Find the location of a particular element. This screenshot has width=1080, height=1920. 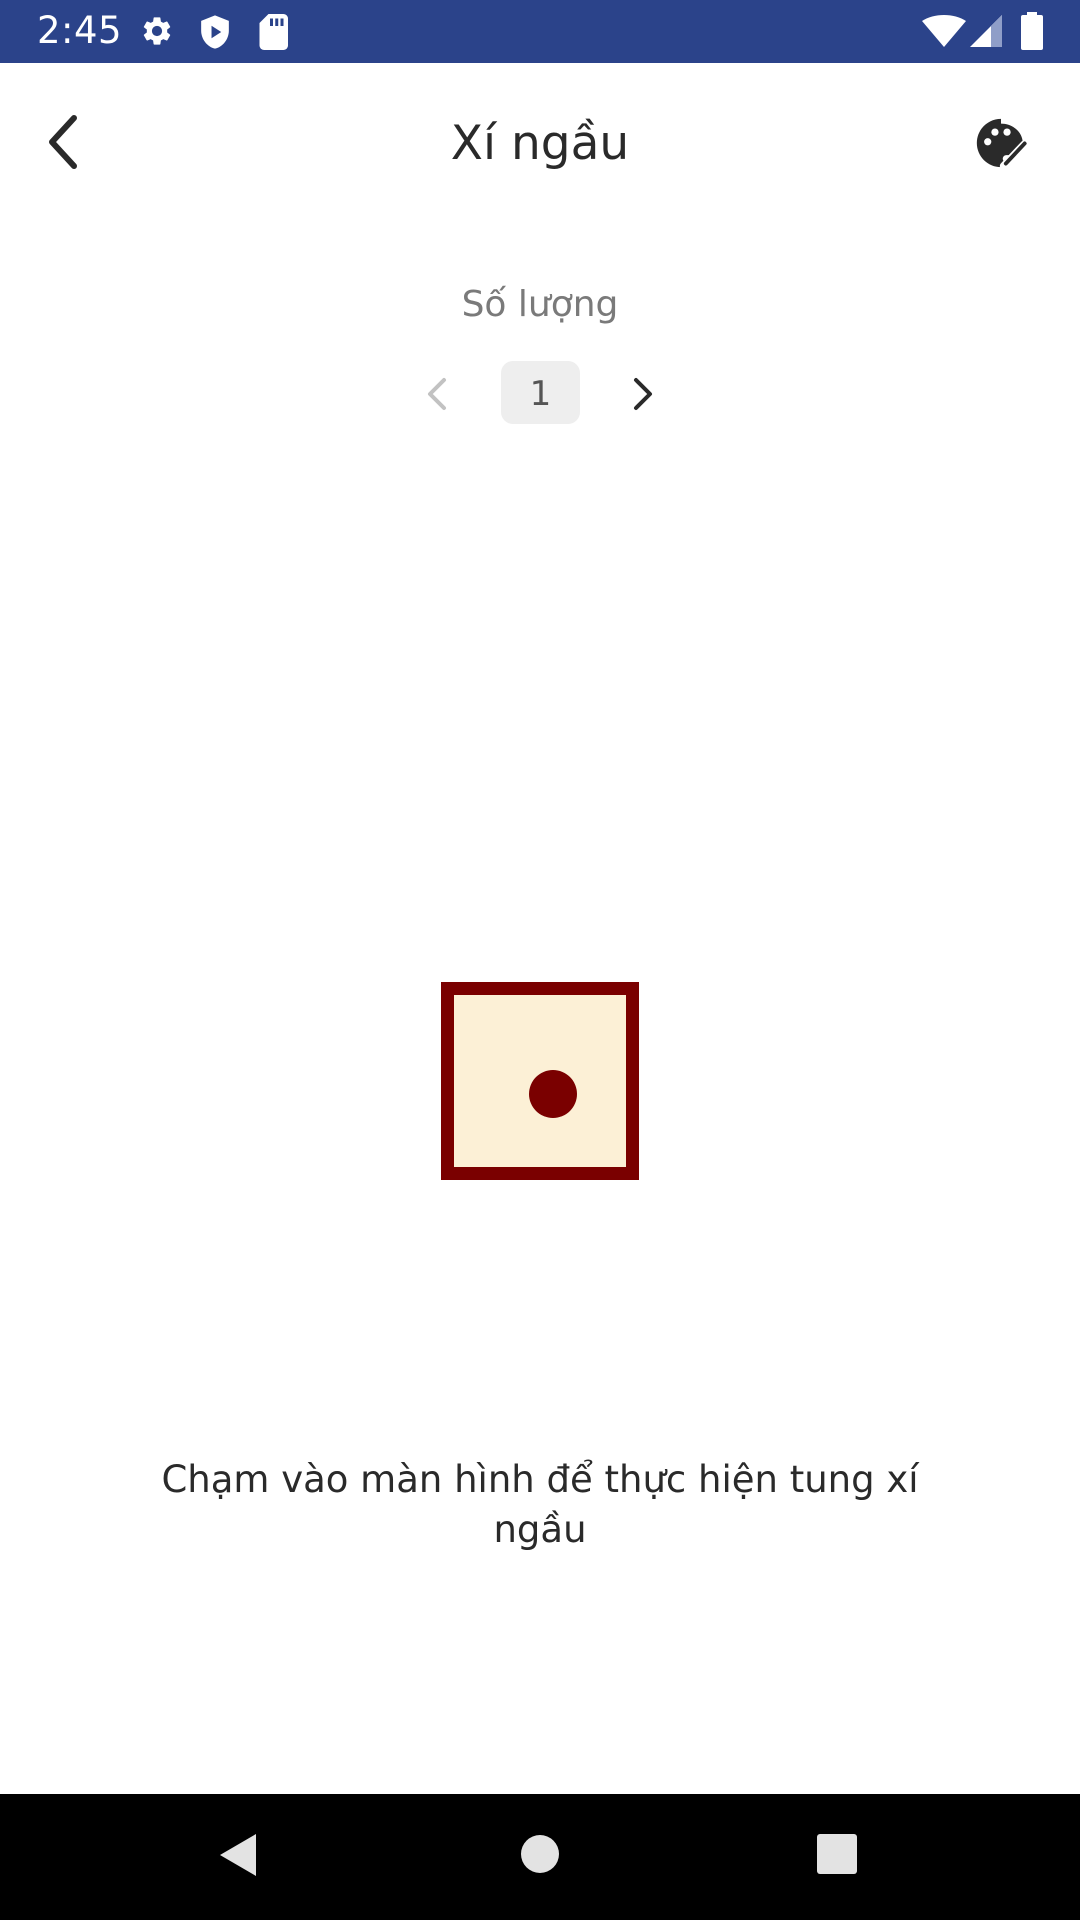

quantity-increase-button is located at coordinates (644, 394).